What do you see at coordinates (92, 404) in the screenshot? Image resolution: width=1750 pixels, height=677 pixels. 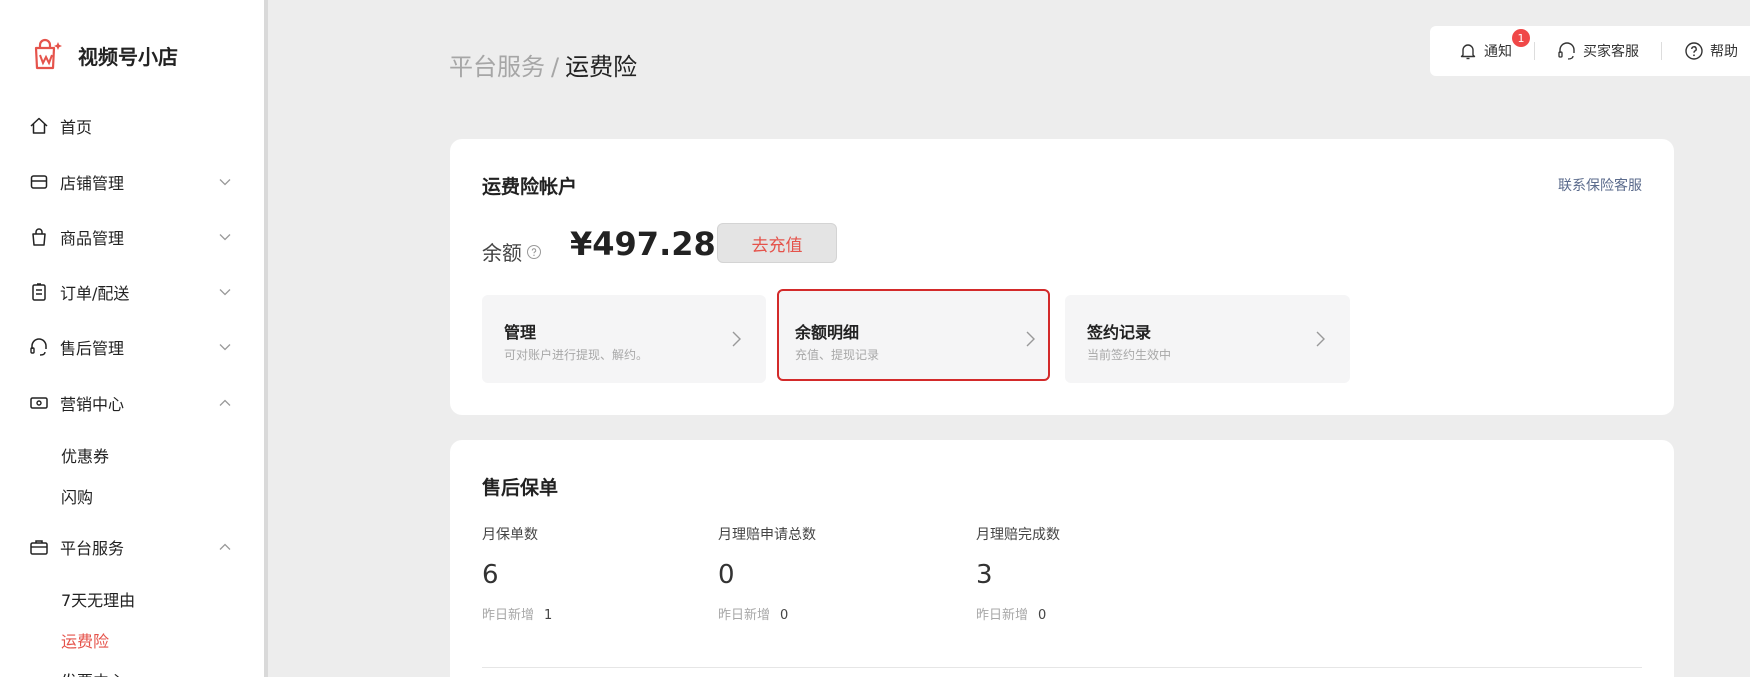 I see `nav-label: 营销中心` at bounding box center [92, 404].